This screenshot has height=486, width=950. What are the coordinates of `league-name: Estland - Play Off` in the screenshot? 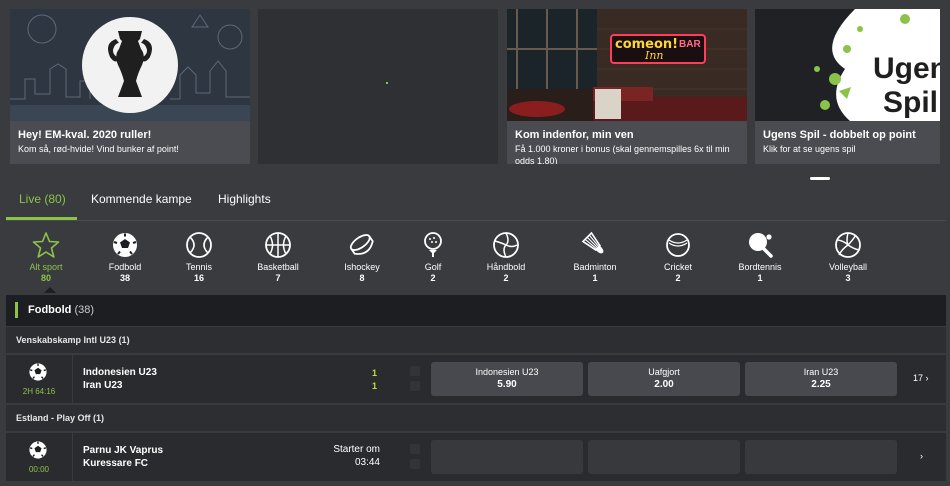 It's located at (53, 418).